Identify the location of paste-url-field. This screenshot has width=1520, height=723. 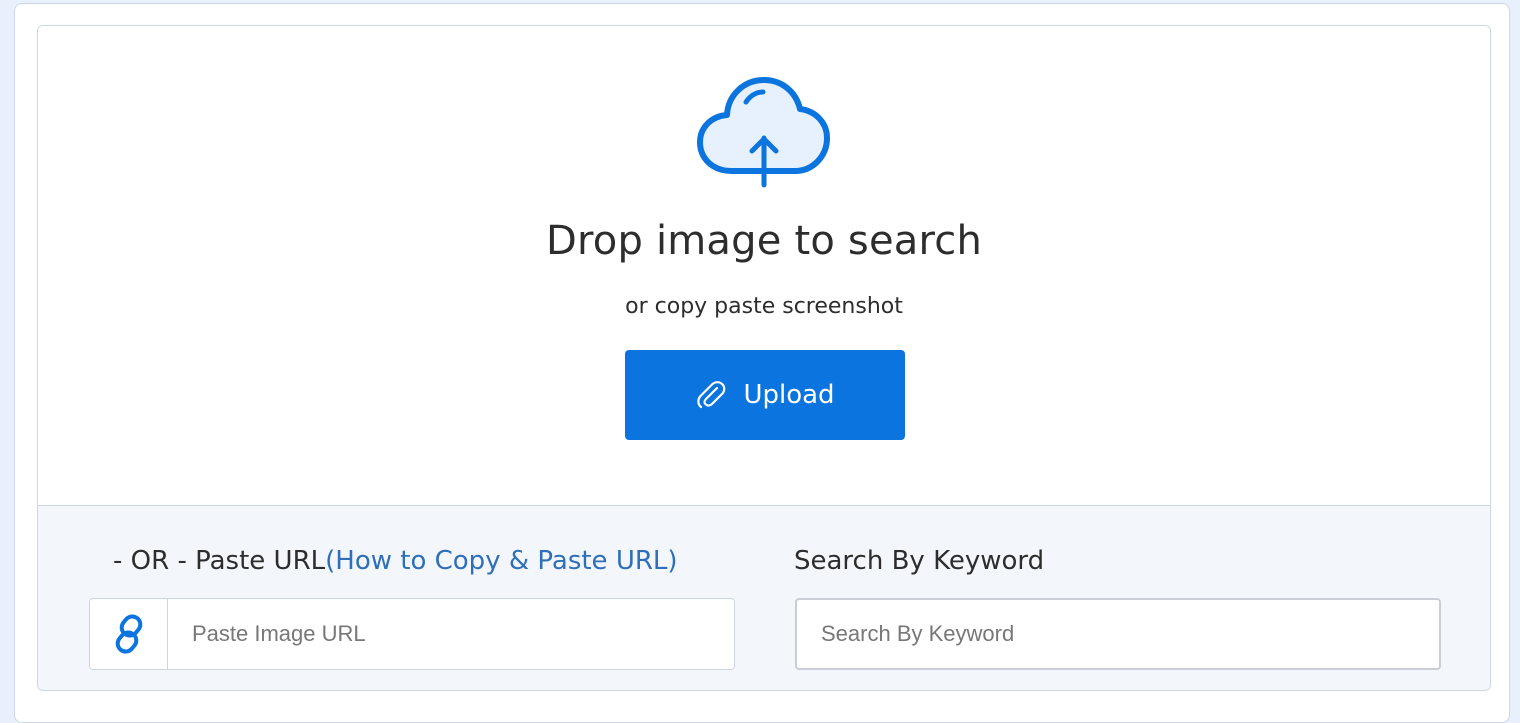
(412, 634).